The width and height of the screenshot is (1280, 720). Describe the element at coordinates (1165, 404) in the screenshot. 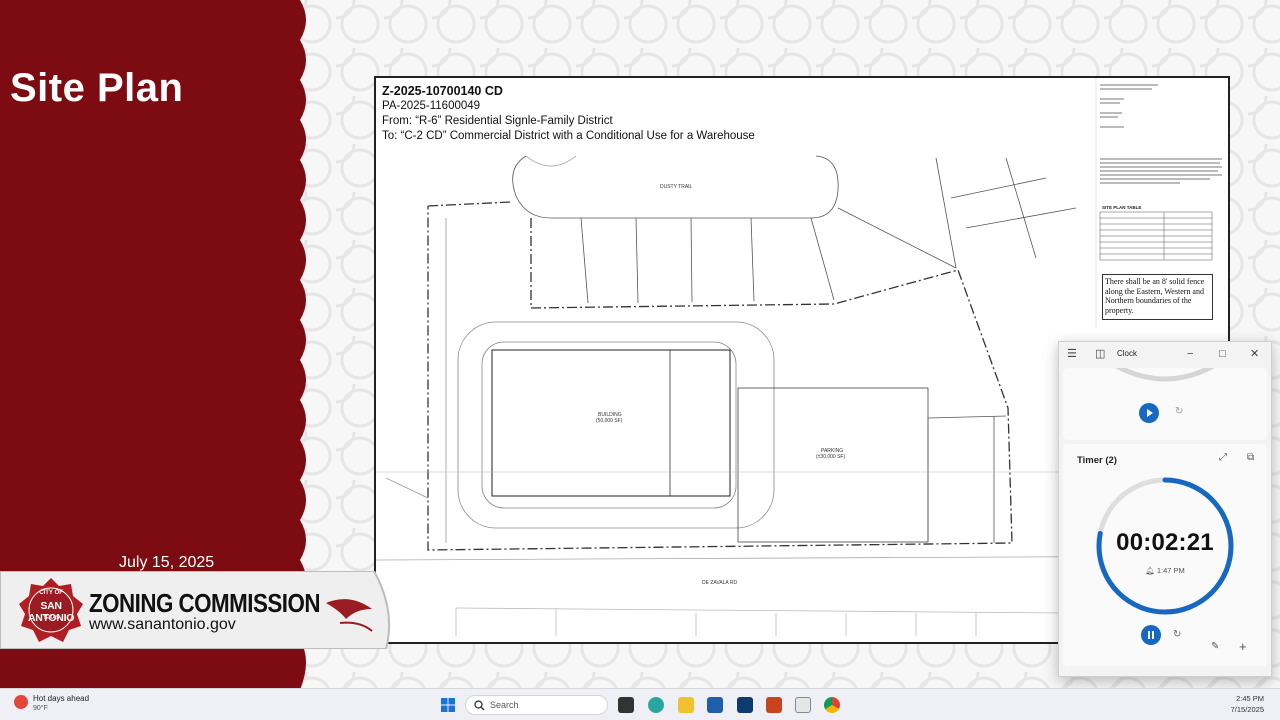

I see `previous-timer-card: ↻` at that location.